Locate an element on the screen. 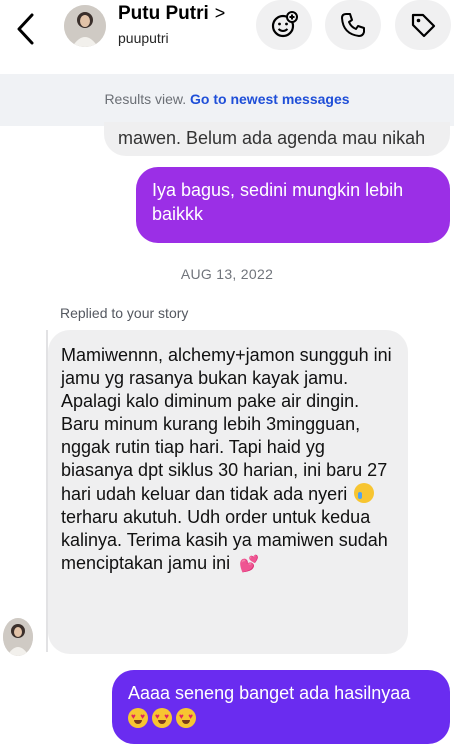  chevron-left-icon is located at coordinates (25, 29).